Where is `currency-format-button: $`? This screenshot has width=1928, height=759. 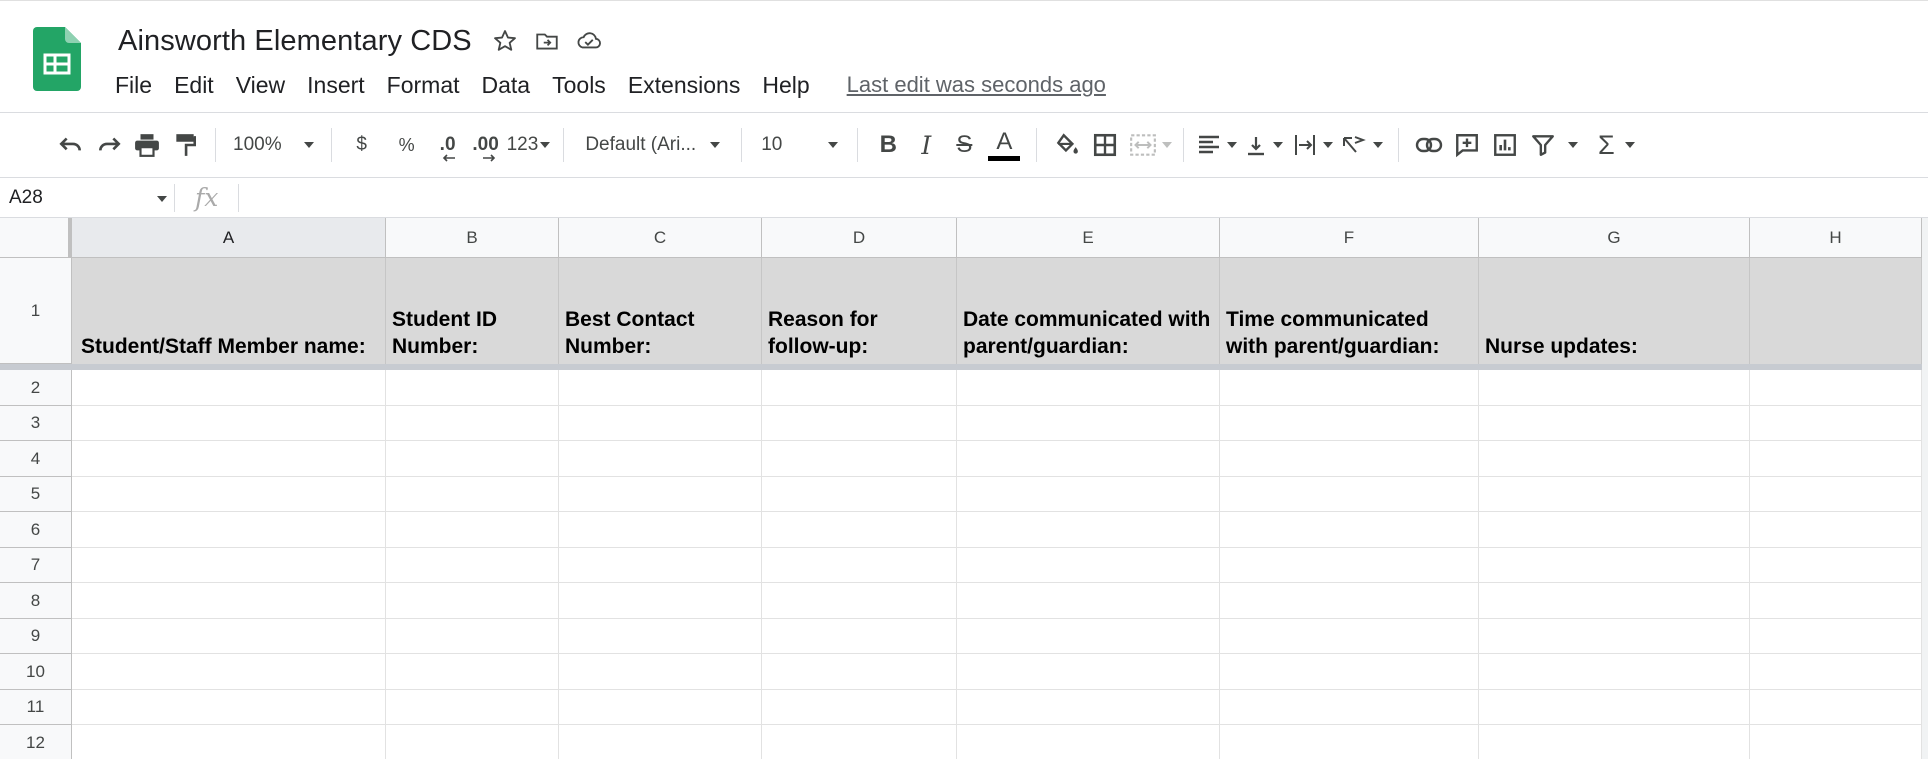 currency-format-button: $ is located at coordinates (362, 145).